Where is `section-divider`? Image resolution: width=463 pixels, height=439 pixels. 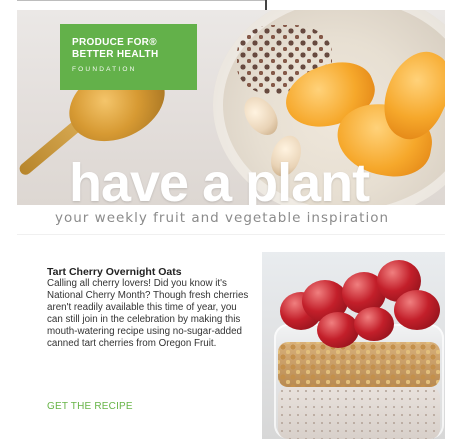
section-divider is located at coordinates (231, 234).